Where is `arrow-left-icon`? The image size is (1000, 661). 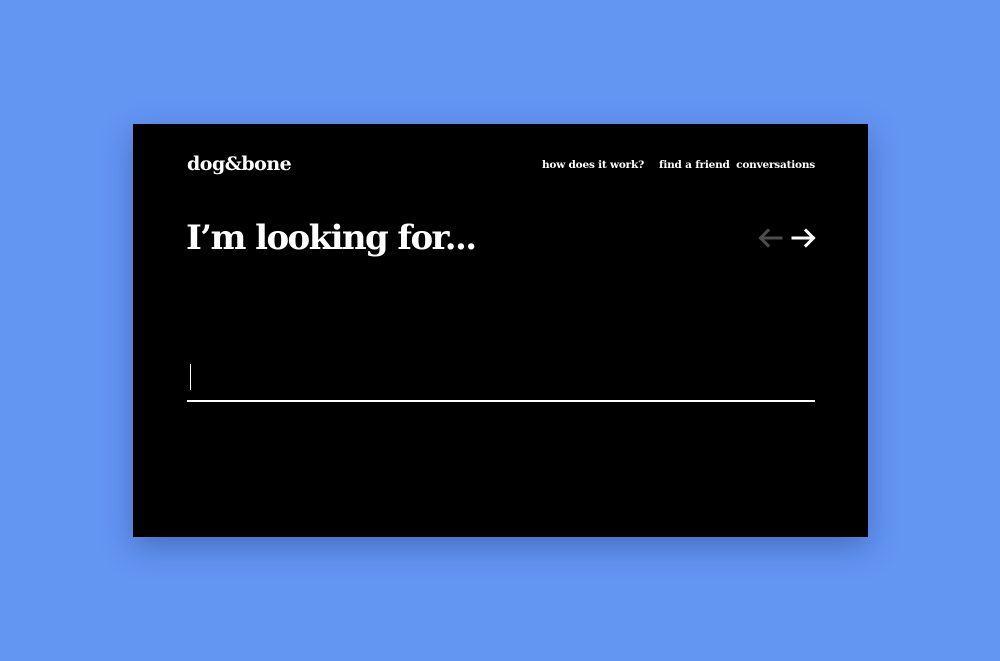 arrow-left-icon is located at coordinates (770, 238).